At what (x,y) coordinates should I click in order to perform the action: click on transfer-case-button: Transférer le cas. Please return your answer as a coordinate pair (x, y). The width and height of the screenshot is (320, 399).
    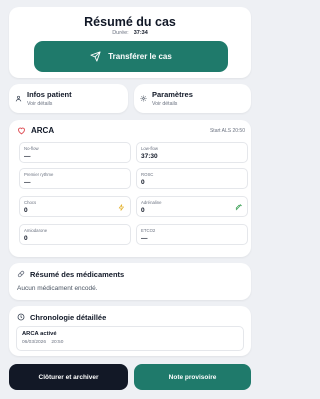
    Looking at the image, I should click on (131, 56).